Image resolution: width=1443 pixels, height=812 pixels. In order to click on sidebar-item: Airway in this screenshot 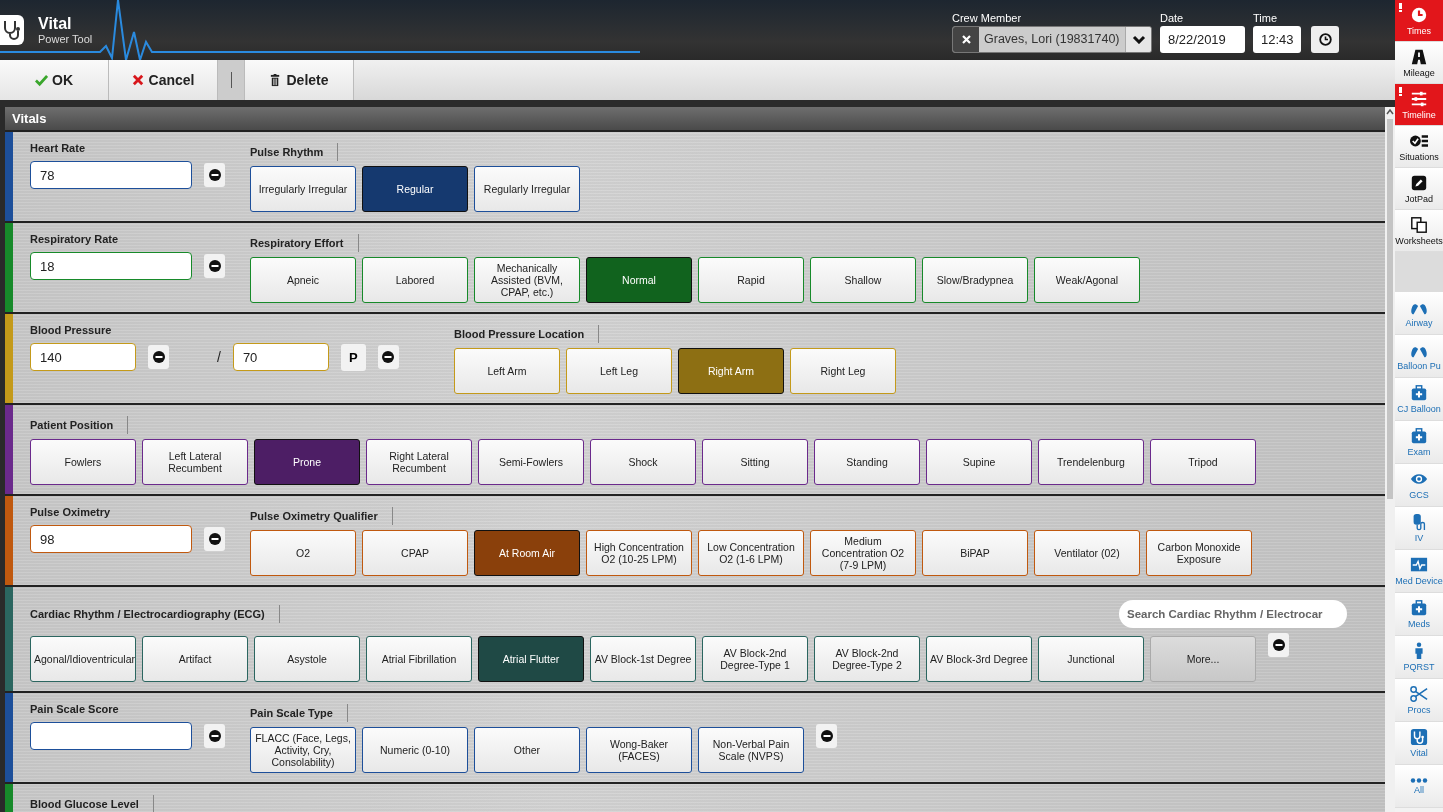, I will do `click(1419, 313)`.